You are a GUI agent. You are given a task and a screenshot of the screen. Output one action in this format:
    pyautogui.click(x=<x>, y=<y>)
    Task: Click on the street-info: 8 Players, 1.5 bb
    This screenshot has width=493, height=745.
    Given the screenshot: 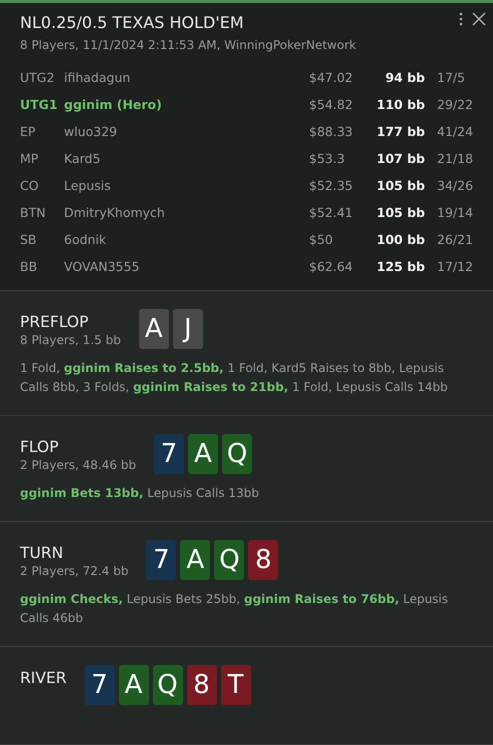 What is the action you would take?
    pyautogui.click(x=70, y=340)
    